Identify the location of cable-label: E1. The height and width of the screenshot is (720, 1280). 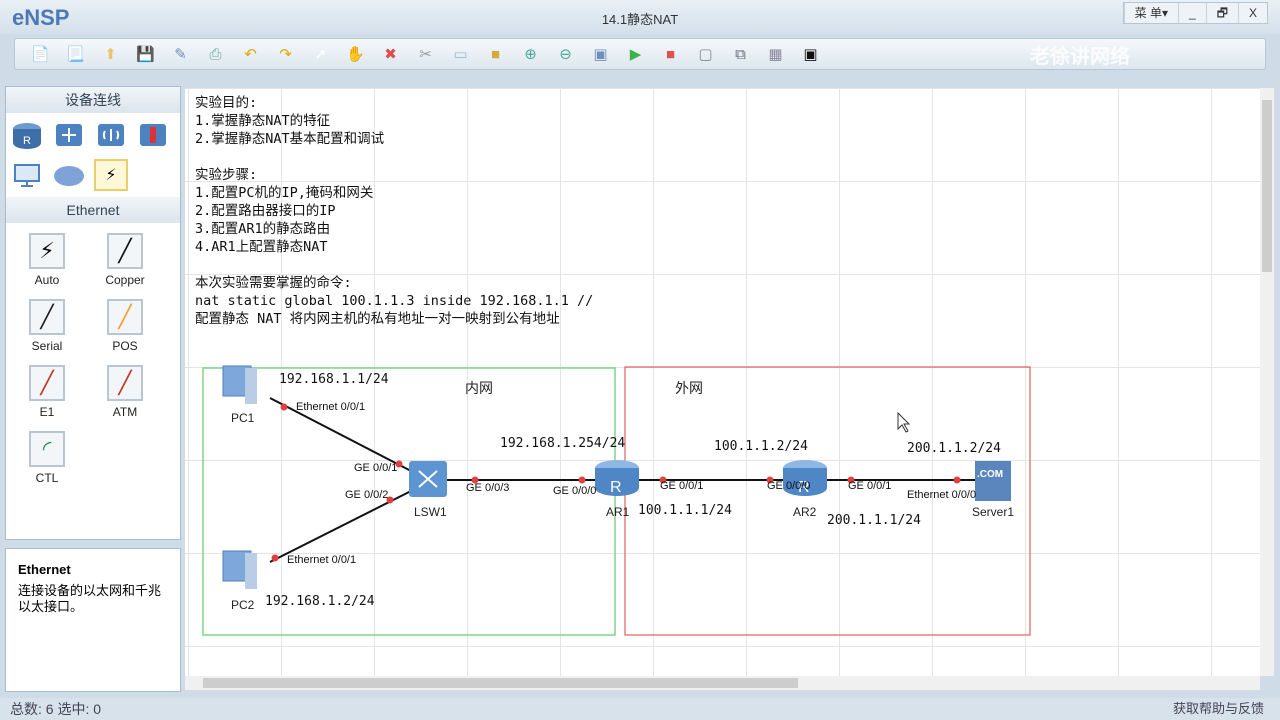
(47, 412).